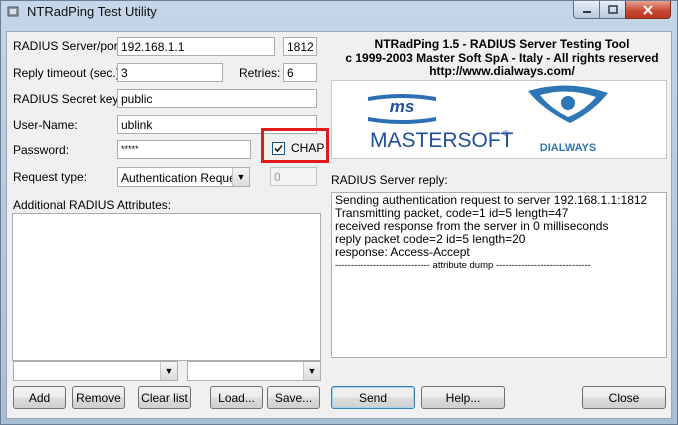 This screenshot has width=678, height=425. I want to click on maximize-icon, so click(612, 9).